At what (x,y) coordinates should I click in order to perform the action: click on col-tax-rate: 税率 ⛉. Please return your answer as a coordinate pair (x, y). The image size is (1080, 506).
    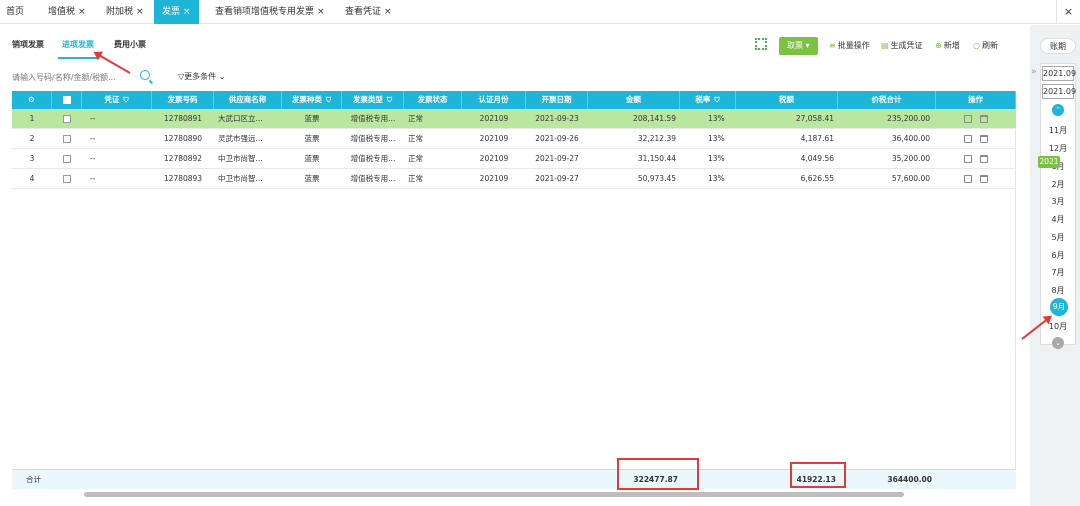
    Looking at the image, I should click on (708, 100).